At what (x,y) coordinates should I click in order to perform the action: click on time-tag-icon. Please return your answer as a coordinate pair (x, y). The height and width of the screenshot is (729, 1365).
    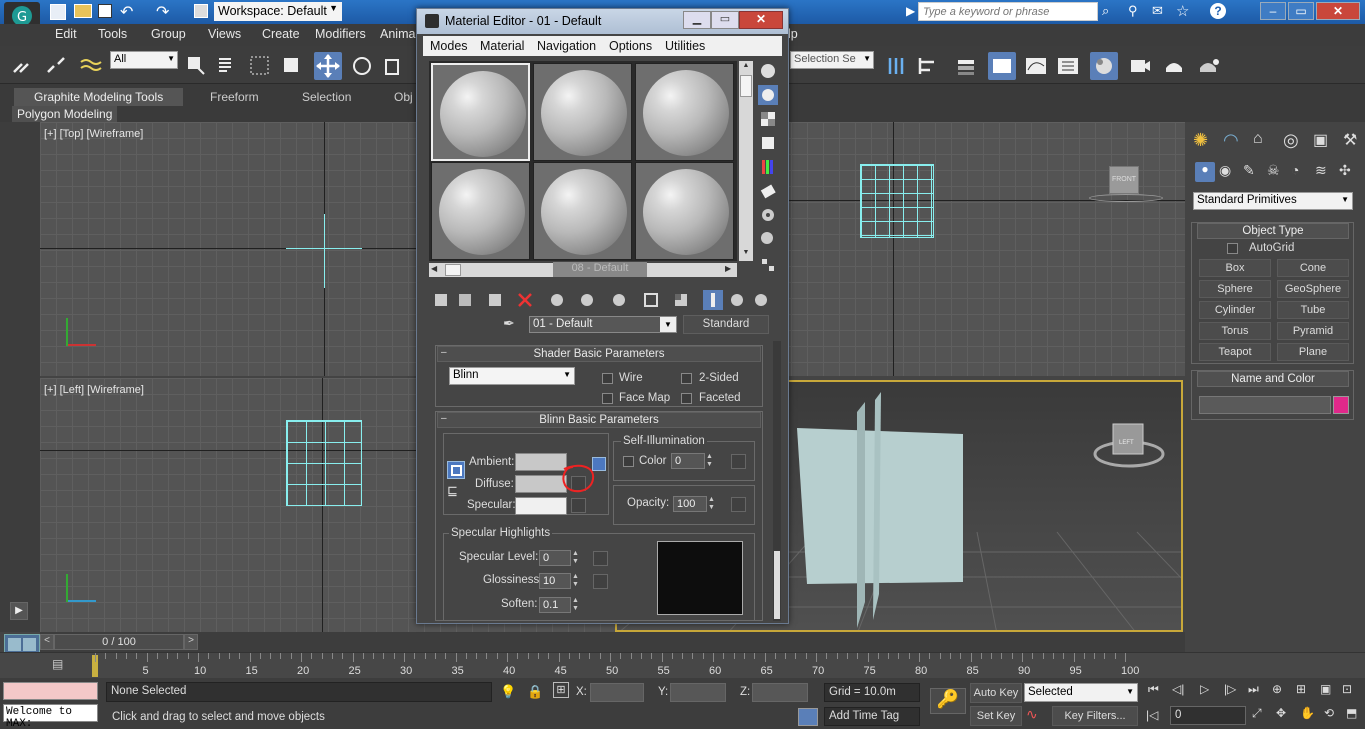
    Looking at the image, I should click on (808, 717).